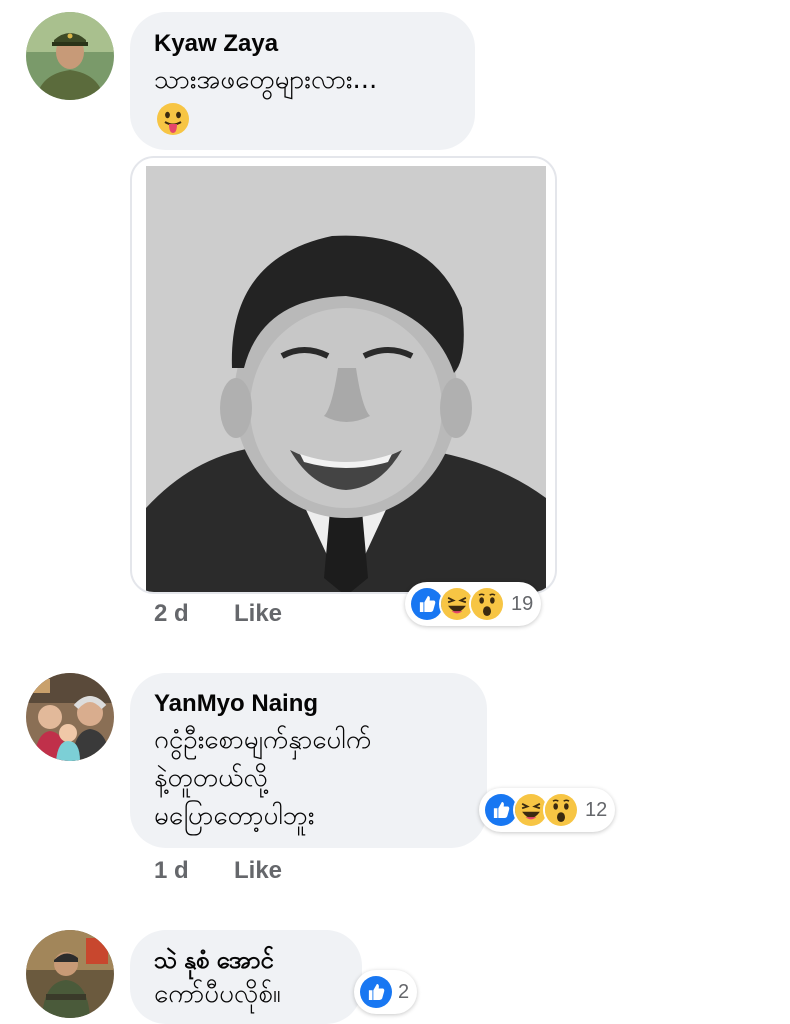 The image size is (790, 1024). Describe the element at coordinates (376, 992) in the screenshot. I see `like-reaction-icon` at that location.